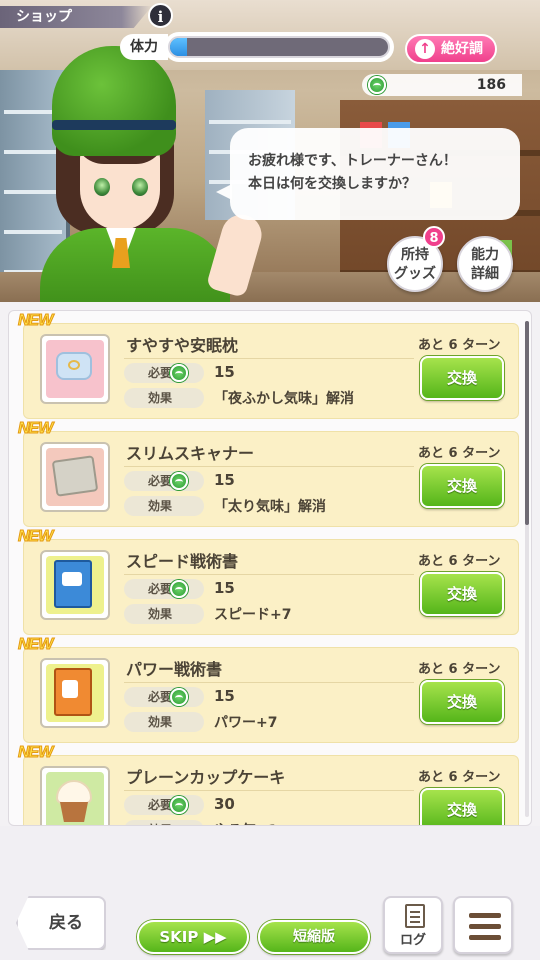 The height and width of the screenshot is (960, 540). I want to click on dialogue-line-2: 本日は何を交換しますか？, so click(332, 184).